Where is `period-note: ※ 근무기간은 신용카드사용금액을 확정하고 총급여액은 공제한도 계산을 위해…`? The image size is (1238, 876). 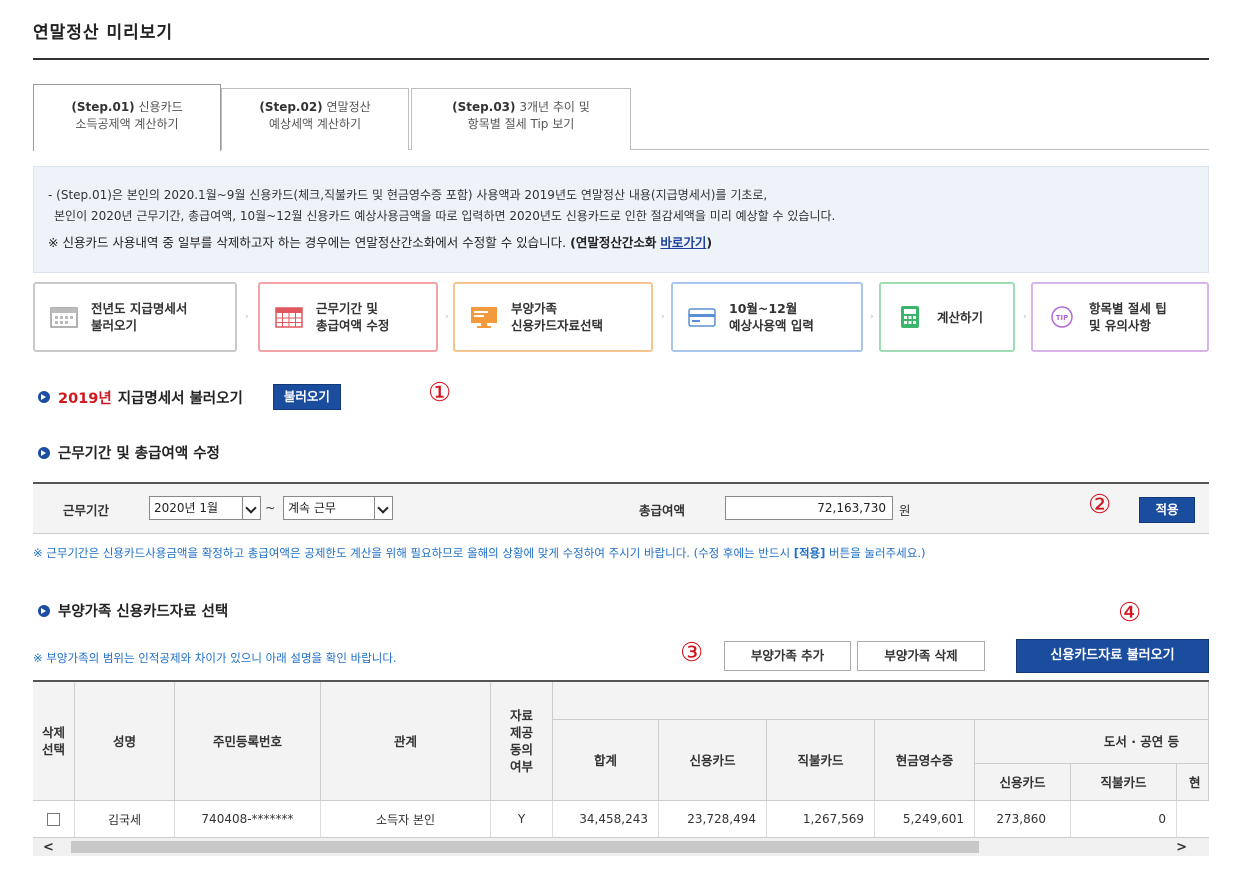 period-note: ※ 근무기간은 신용카드사용금액을 확정하고 총급여액은 공제한도 계산을 위해… is located at coordinates (479, 553).